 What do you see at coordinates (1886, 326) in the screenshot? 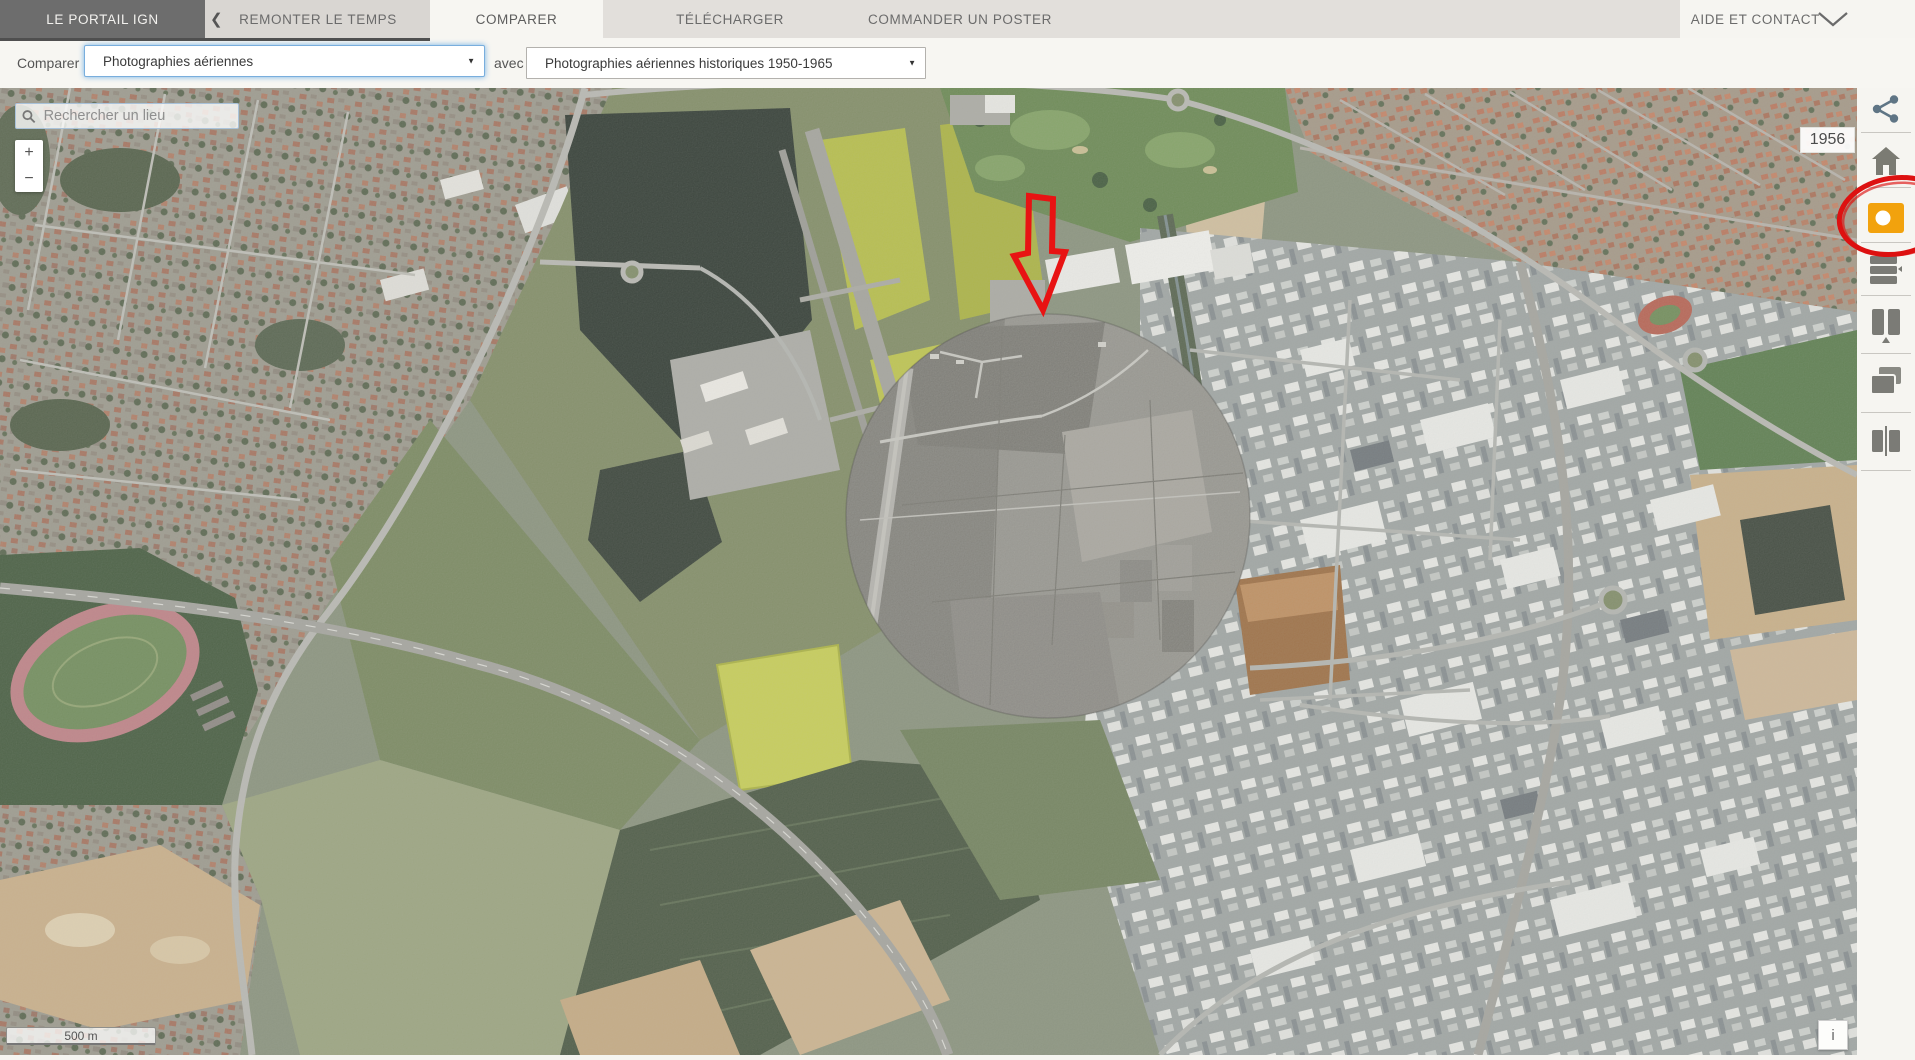
I see `swipe-view-icon` at bounding box center [1886, 326].